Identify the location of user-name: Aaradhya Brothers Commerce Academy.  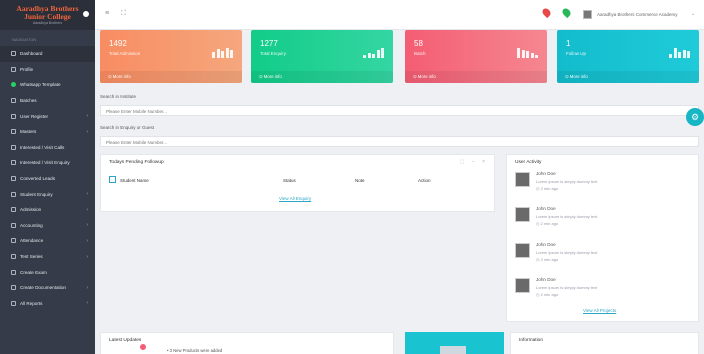
(637, 14).